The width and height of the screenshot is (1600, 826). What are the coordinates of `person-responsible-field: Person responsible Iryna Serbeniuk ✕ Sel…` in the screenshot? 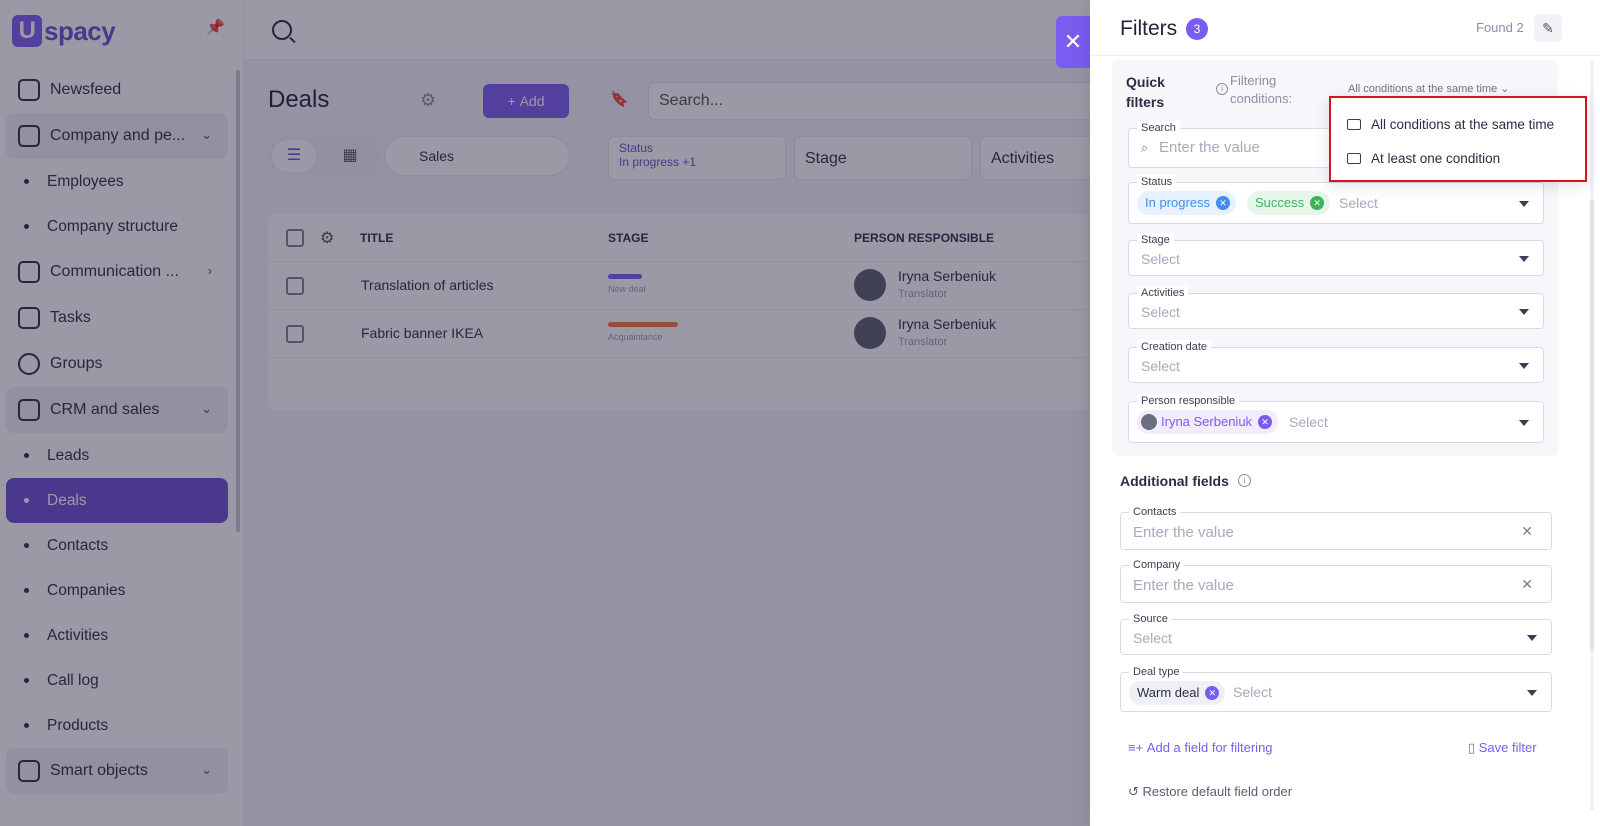 It's located at (1336, 418).